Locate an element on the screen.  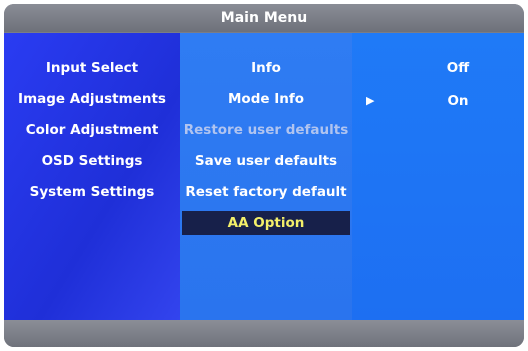
option-on: ▶ On is located at coordinates (438, 101).